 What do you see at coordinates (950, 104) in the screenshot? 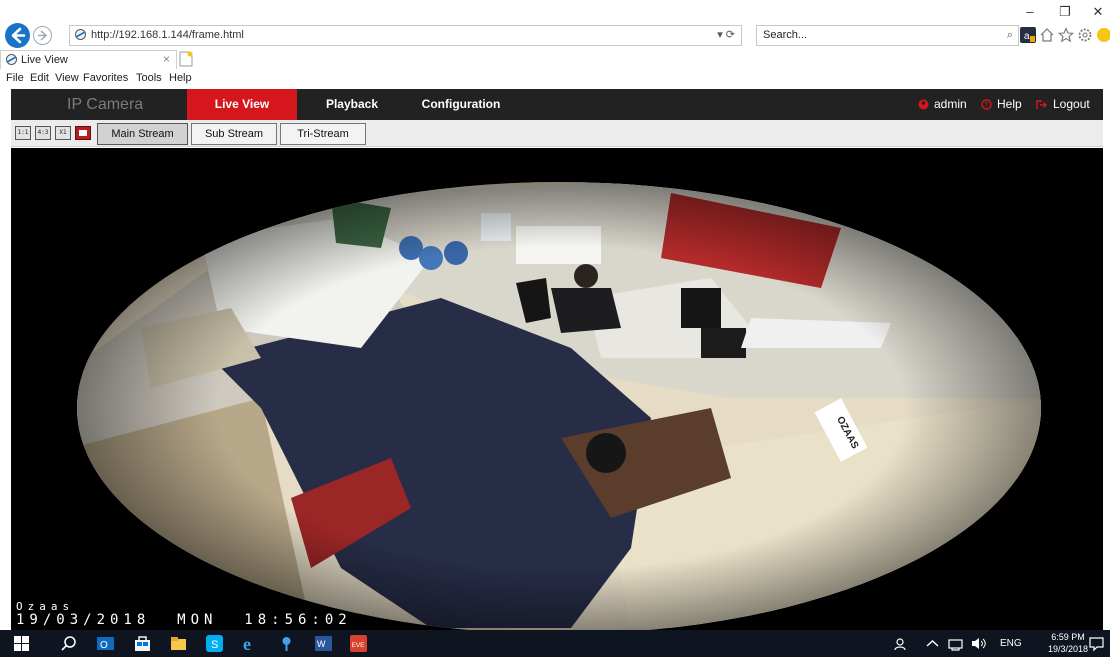
I see `user-name: admin` at bounding box center [950, 104].